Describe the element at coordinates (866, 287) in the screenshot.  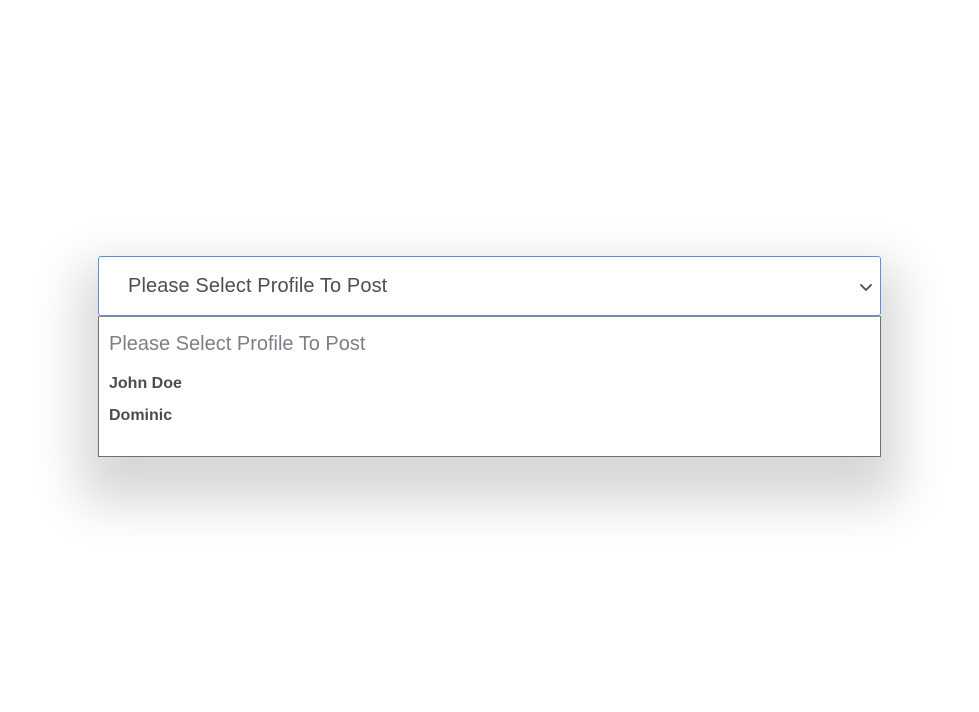
I see `chevron-down-icon` at that location.